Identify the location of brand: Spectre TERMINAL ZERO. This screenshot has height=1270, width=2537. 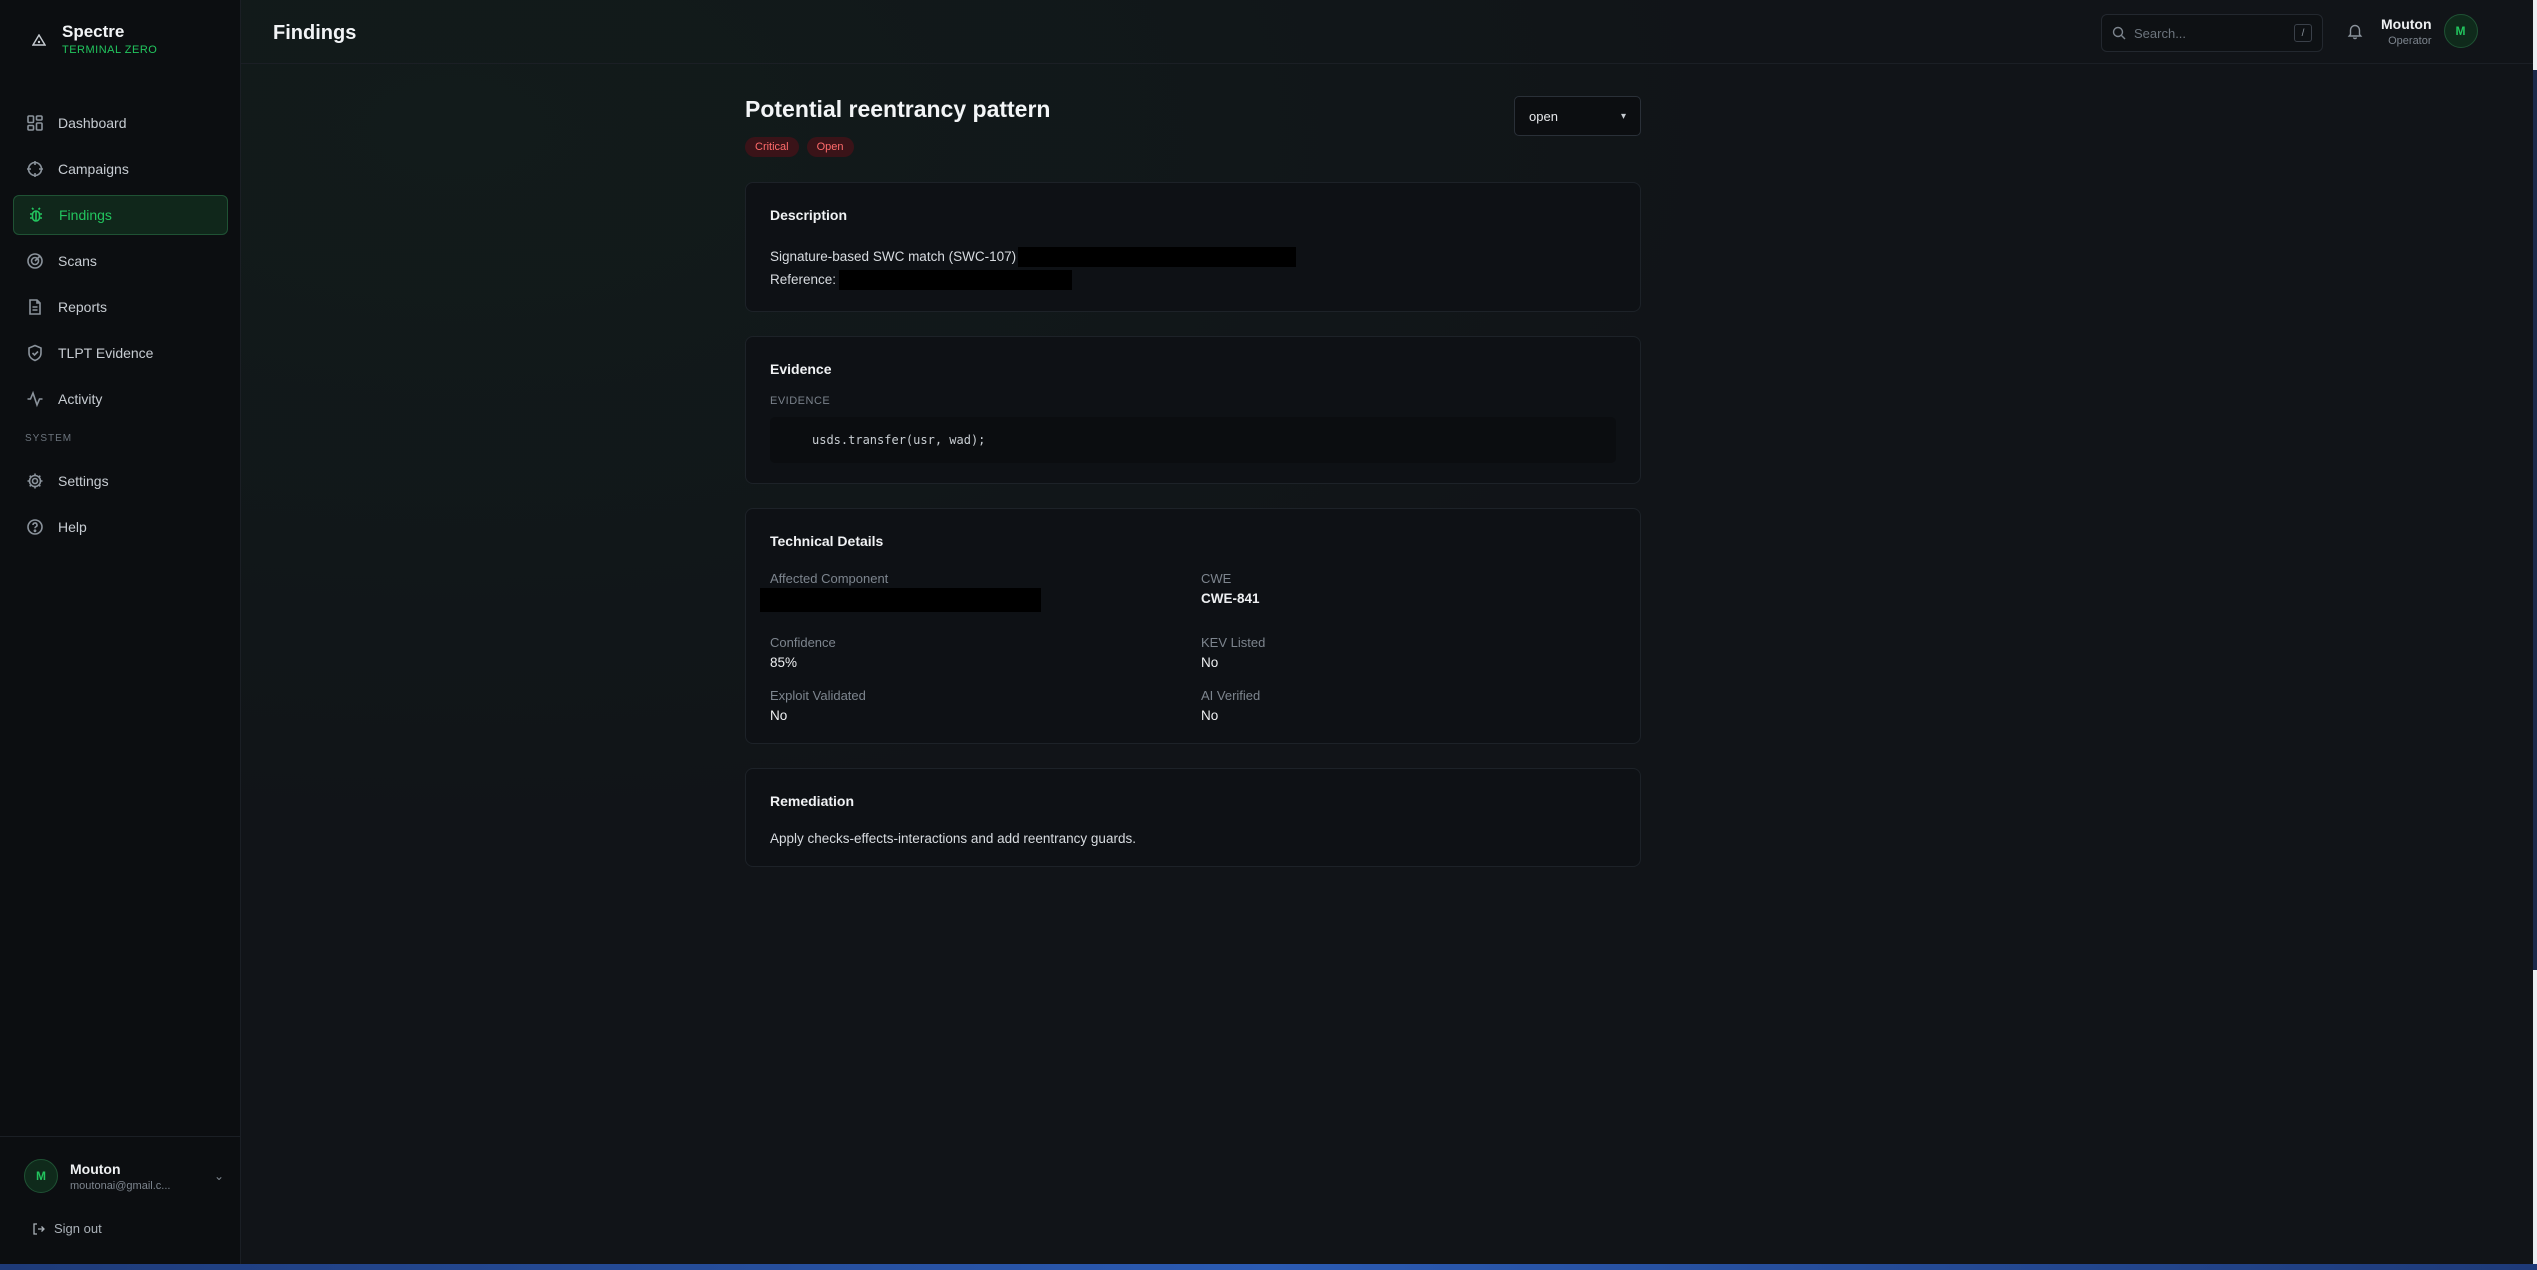
(93, 39).